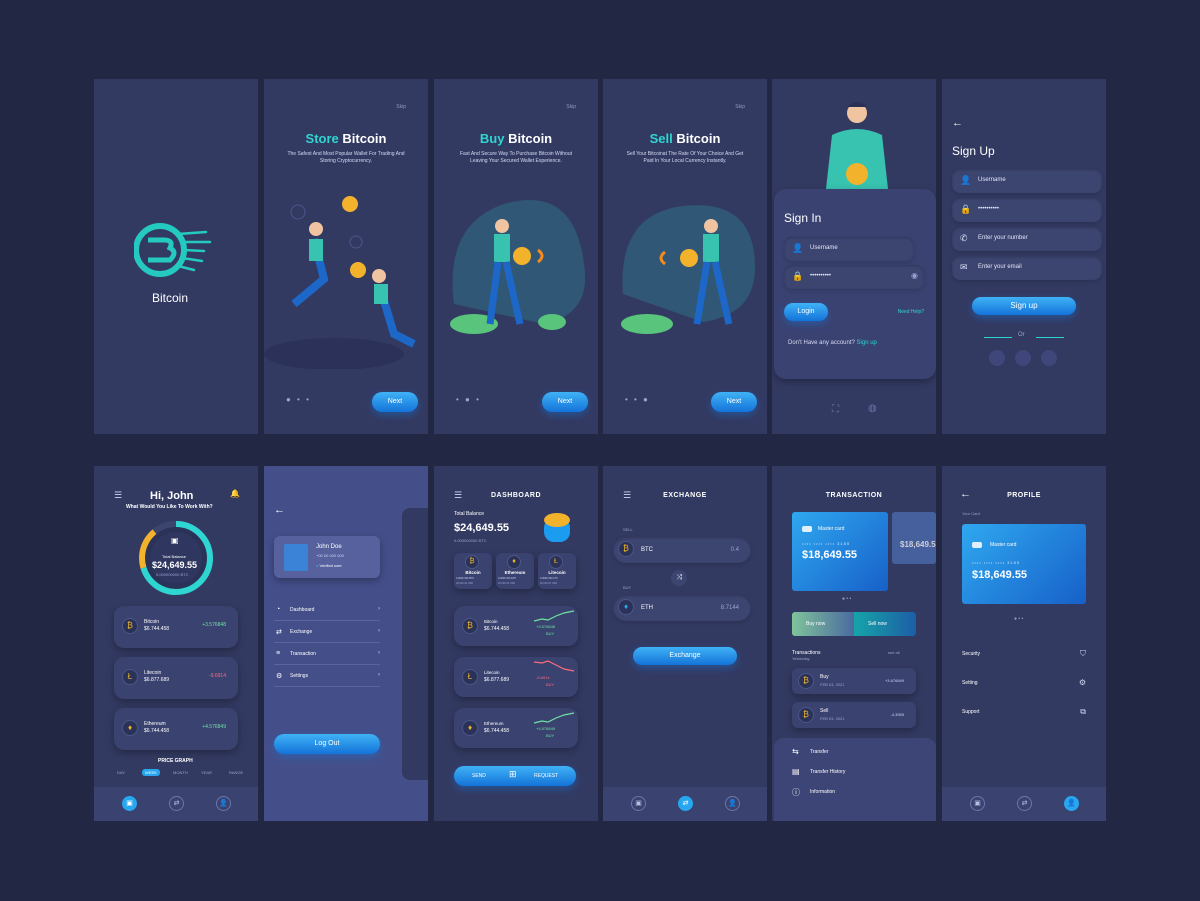  I want to click on lock-icon: 🔒, so click(966, 209).